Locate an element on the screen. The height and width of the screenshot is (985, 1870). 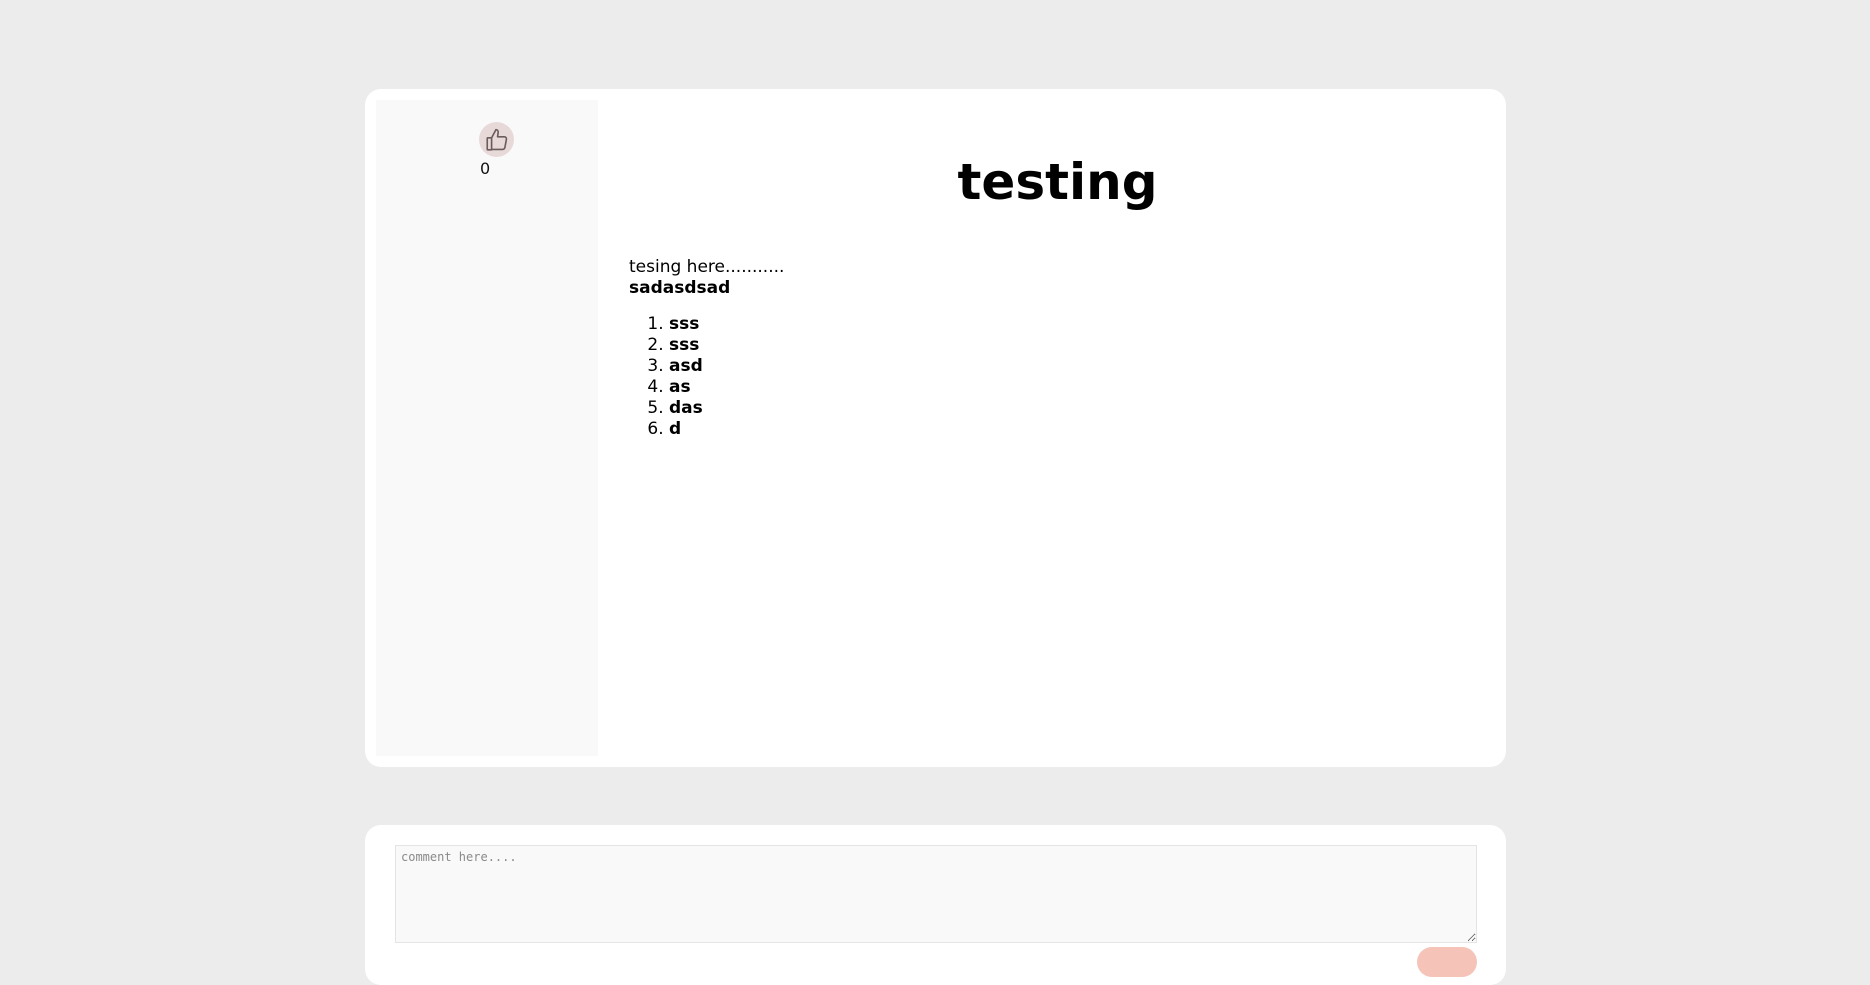
list-item: as is located at coordinates (726, 387).